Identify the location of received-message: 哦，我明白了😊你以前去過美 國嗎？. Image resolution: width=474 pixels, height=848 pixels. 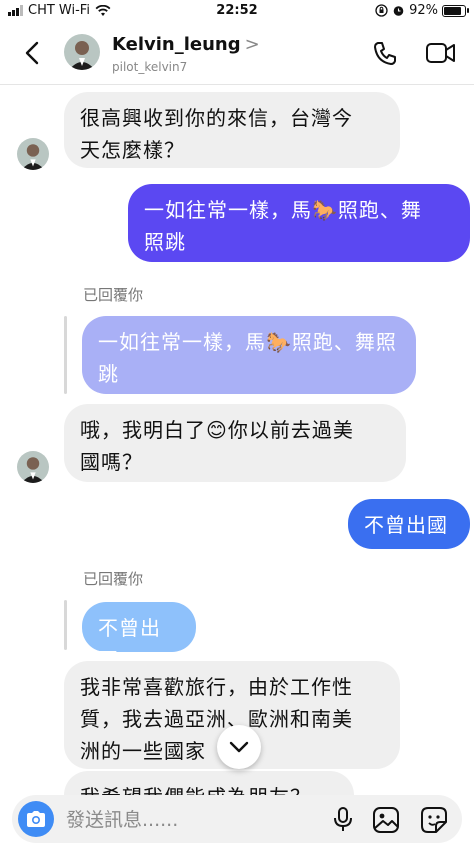
(235, 443).